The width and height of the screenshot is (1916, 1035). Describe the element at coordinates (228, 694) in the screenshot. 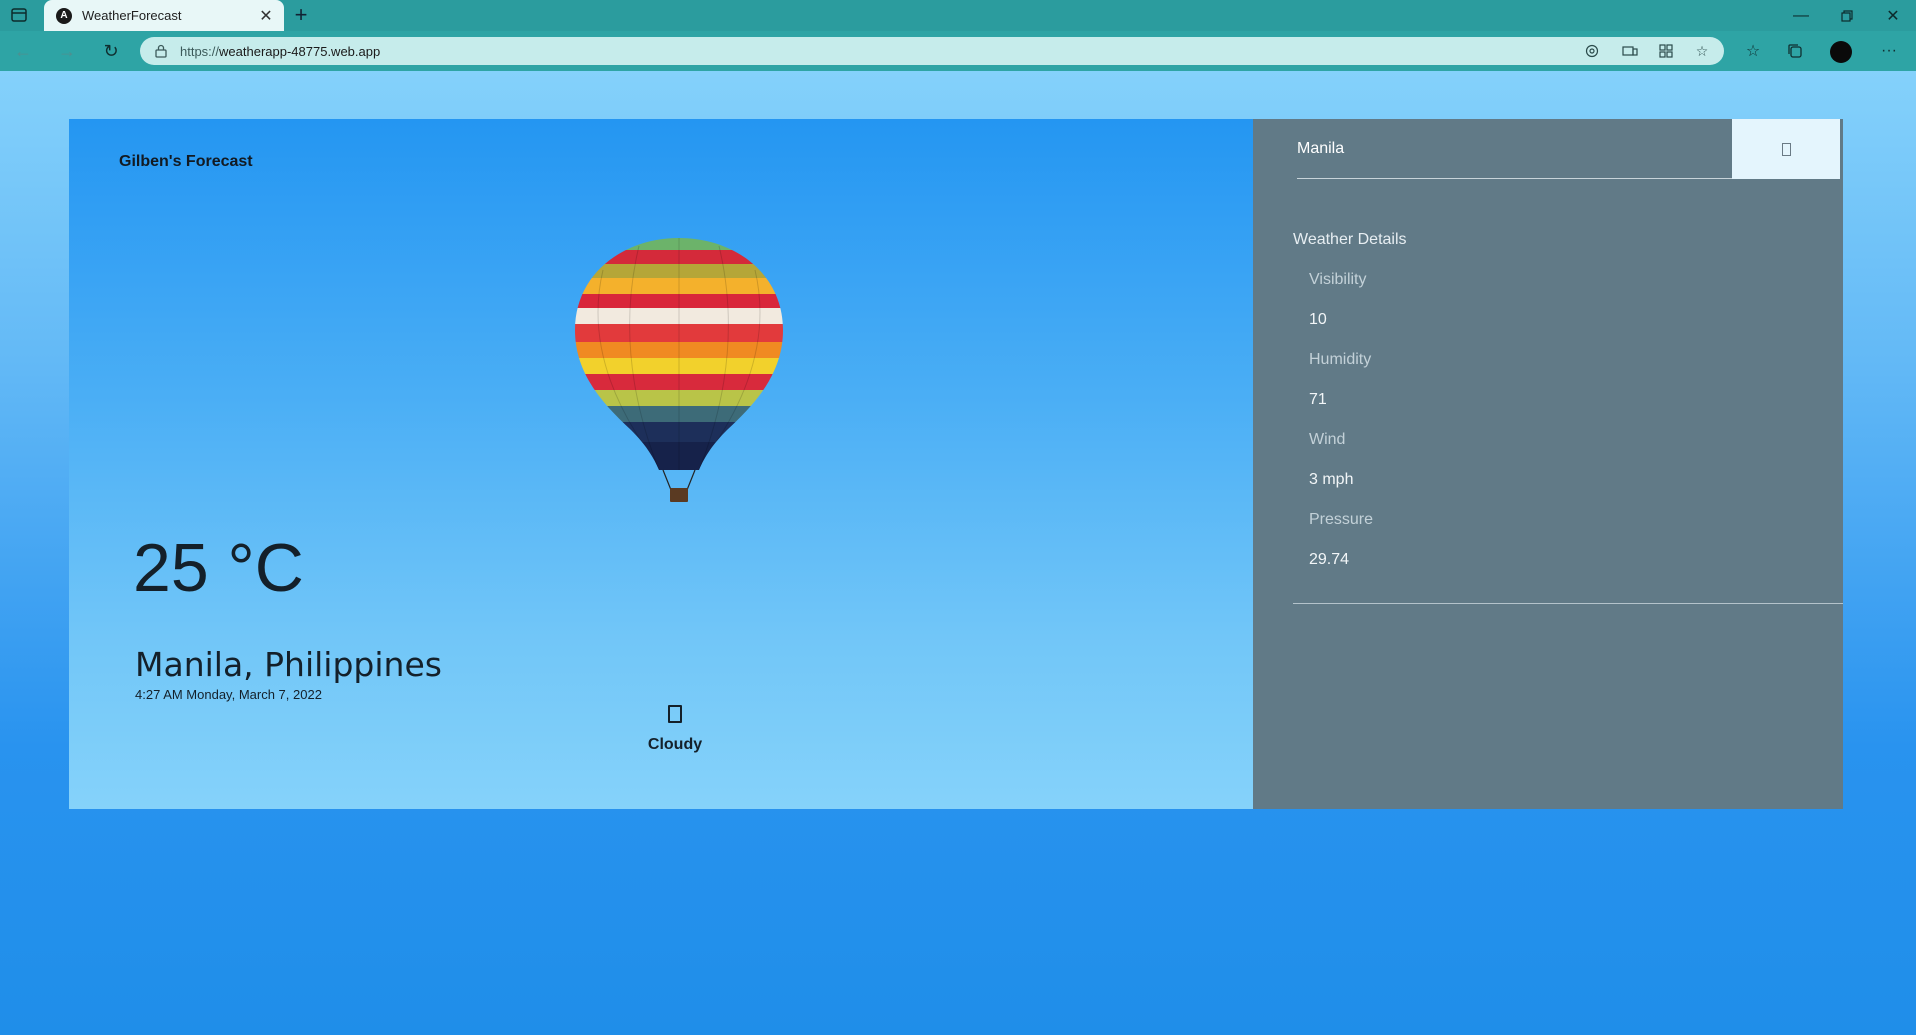

I see `date-time: 4:27 AM Monday, March 7, 2022` at that location.